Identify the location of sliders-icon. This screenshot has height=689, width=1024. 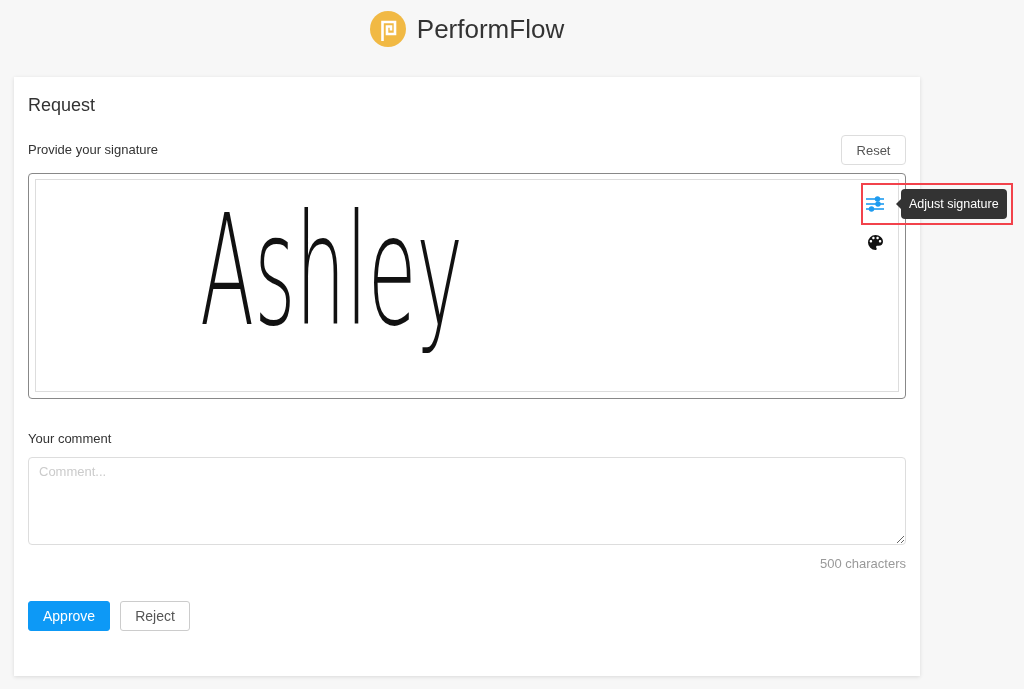
(875, 204).